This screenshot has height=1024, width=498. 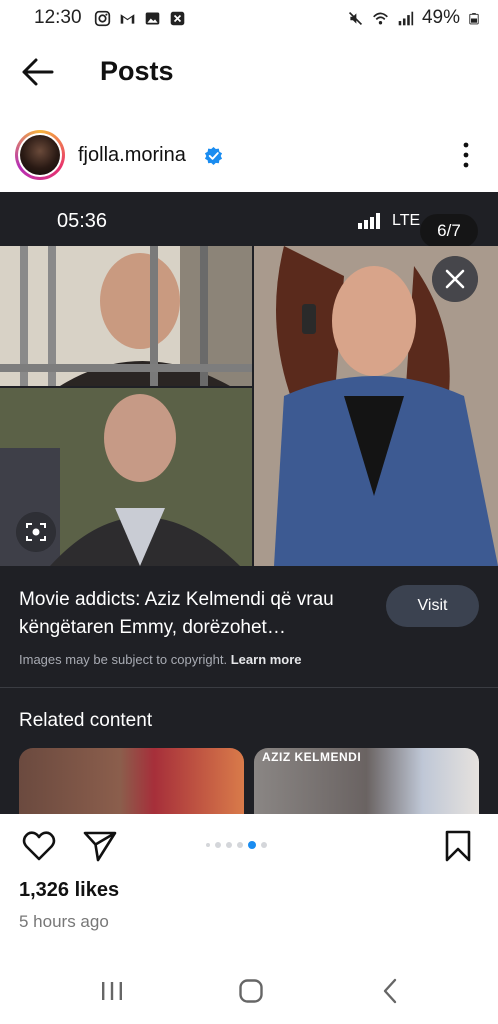 I want to click on post-author-row: fjolla.morina, so click(x=249, y=156).